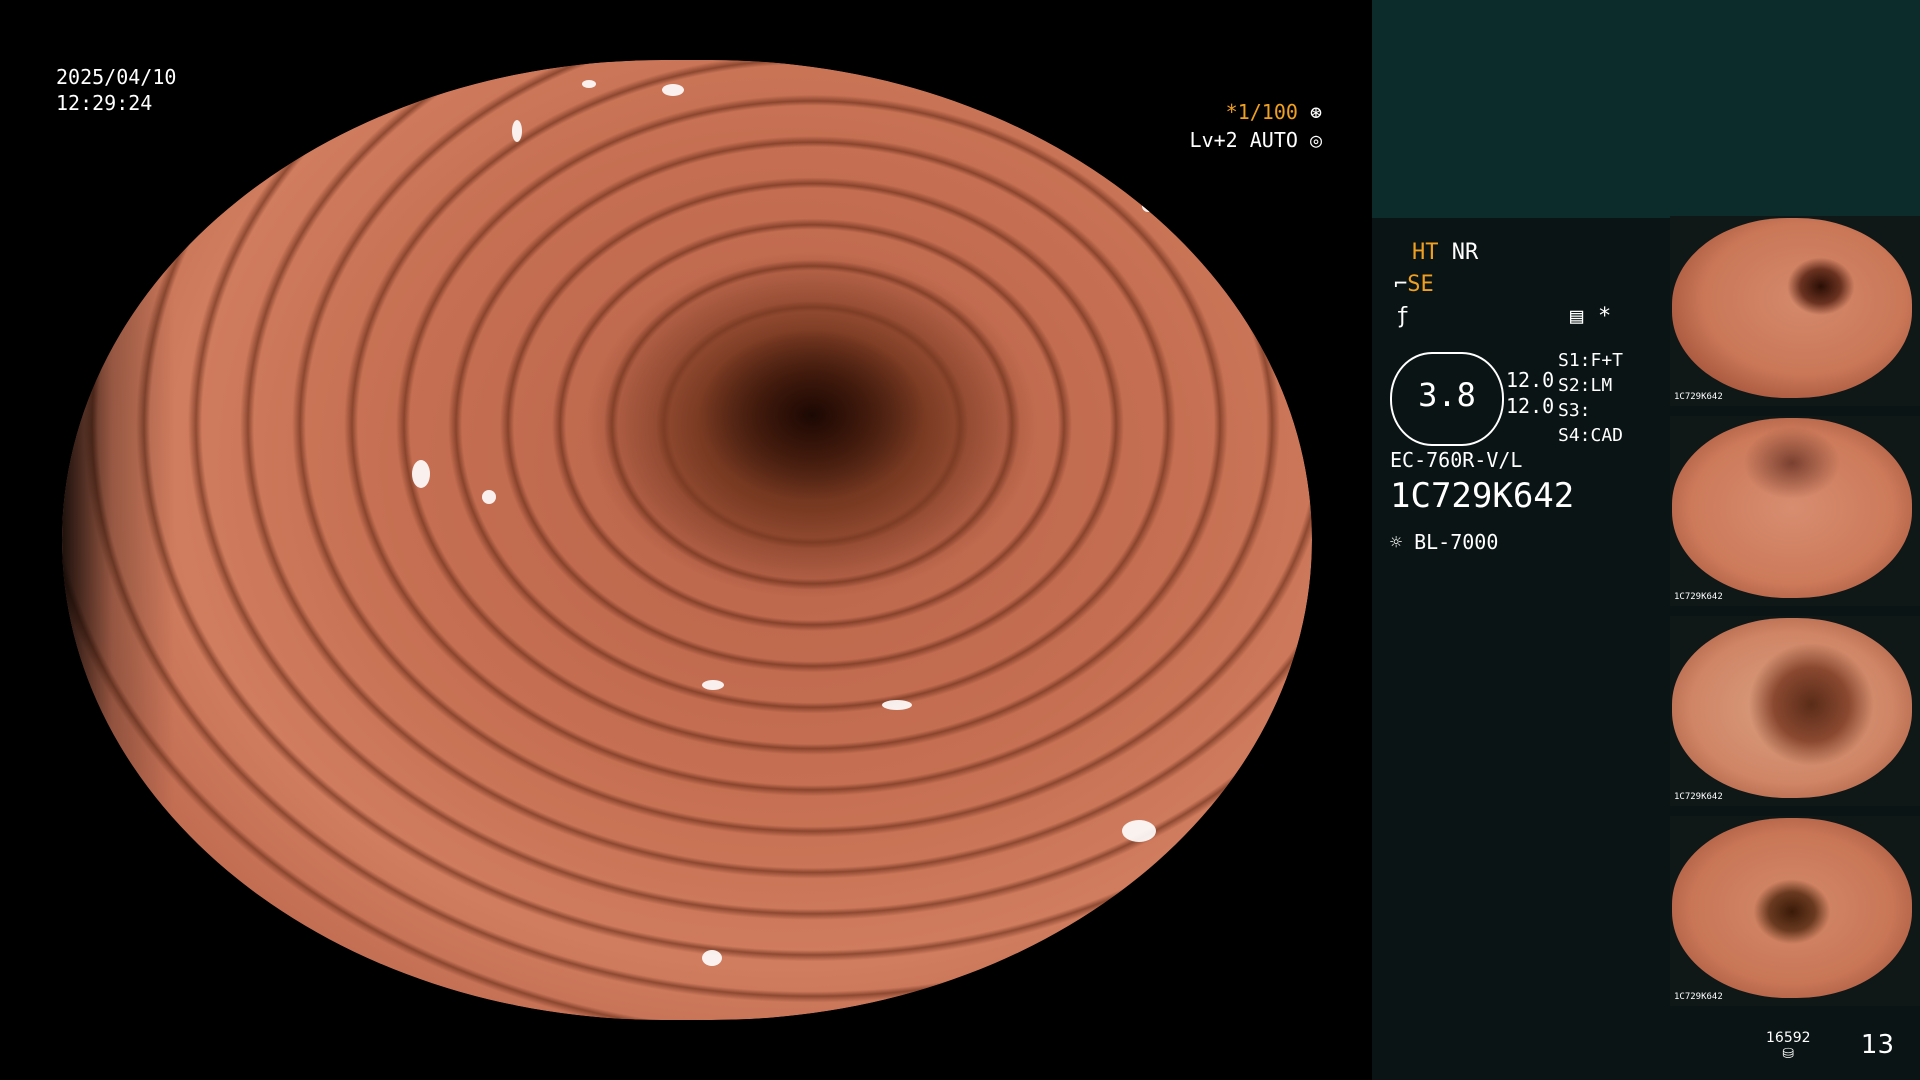 This screenshot has width=1920, height=1080. Describe the element at coordinates (116, 77) in the screenshot. I see `date-text: 2025/04/10` at that location.